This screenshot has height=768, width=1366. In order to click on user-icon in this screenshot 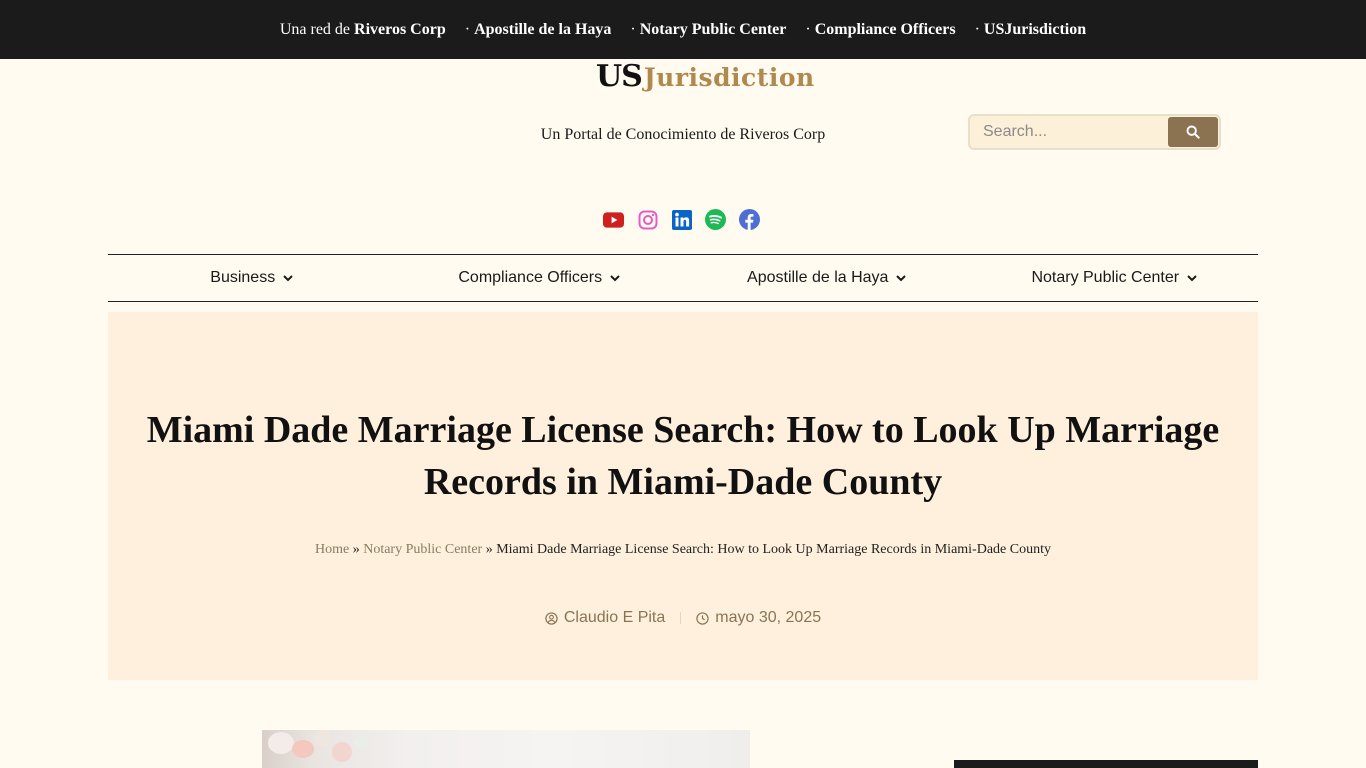, I will do `click(551, 618)`.